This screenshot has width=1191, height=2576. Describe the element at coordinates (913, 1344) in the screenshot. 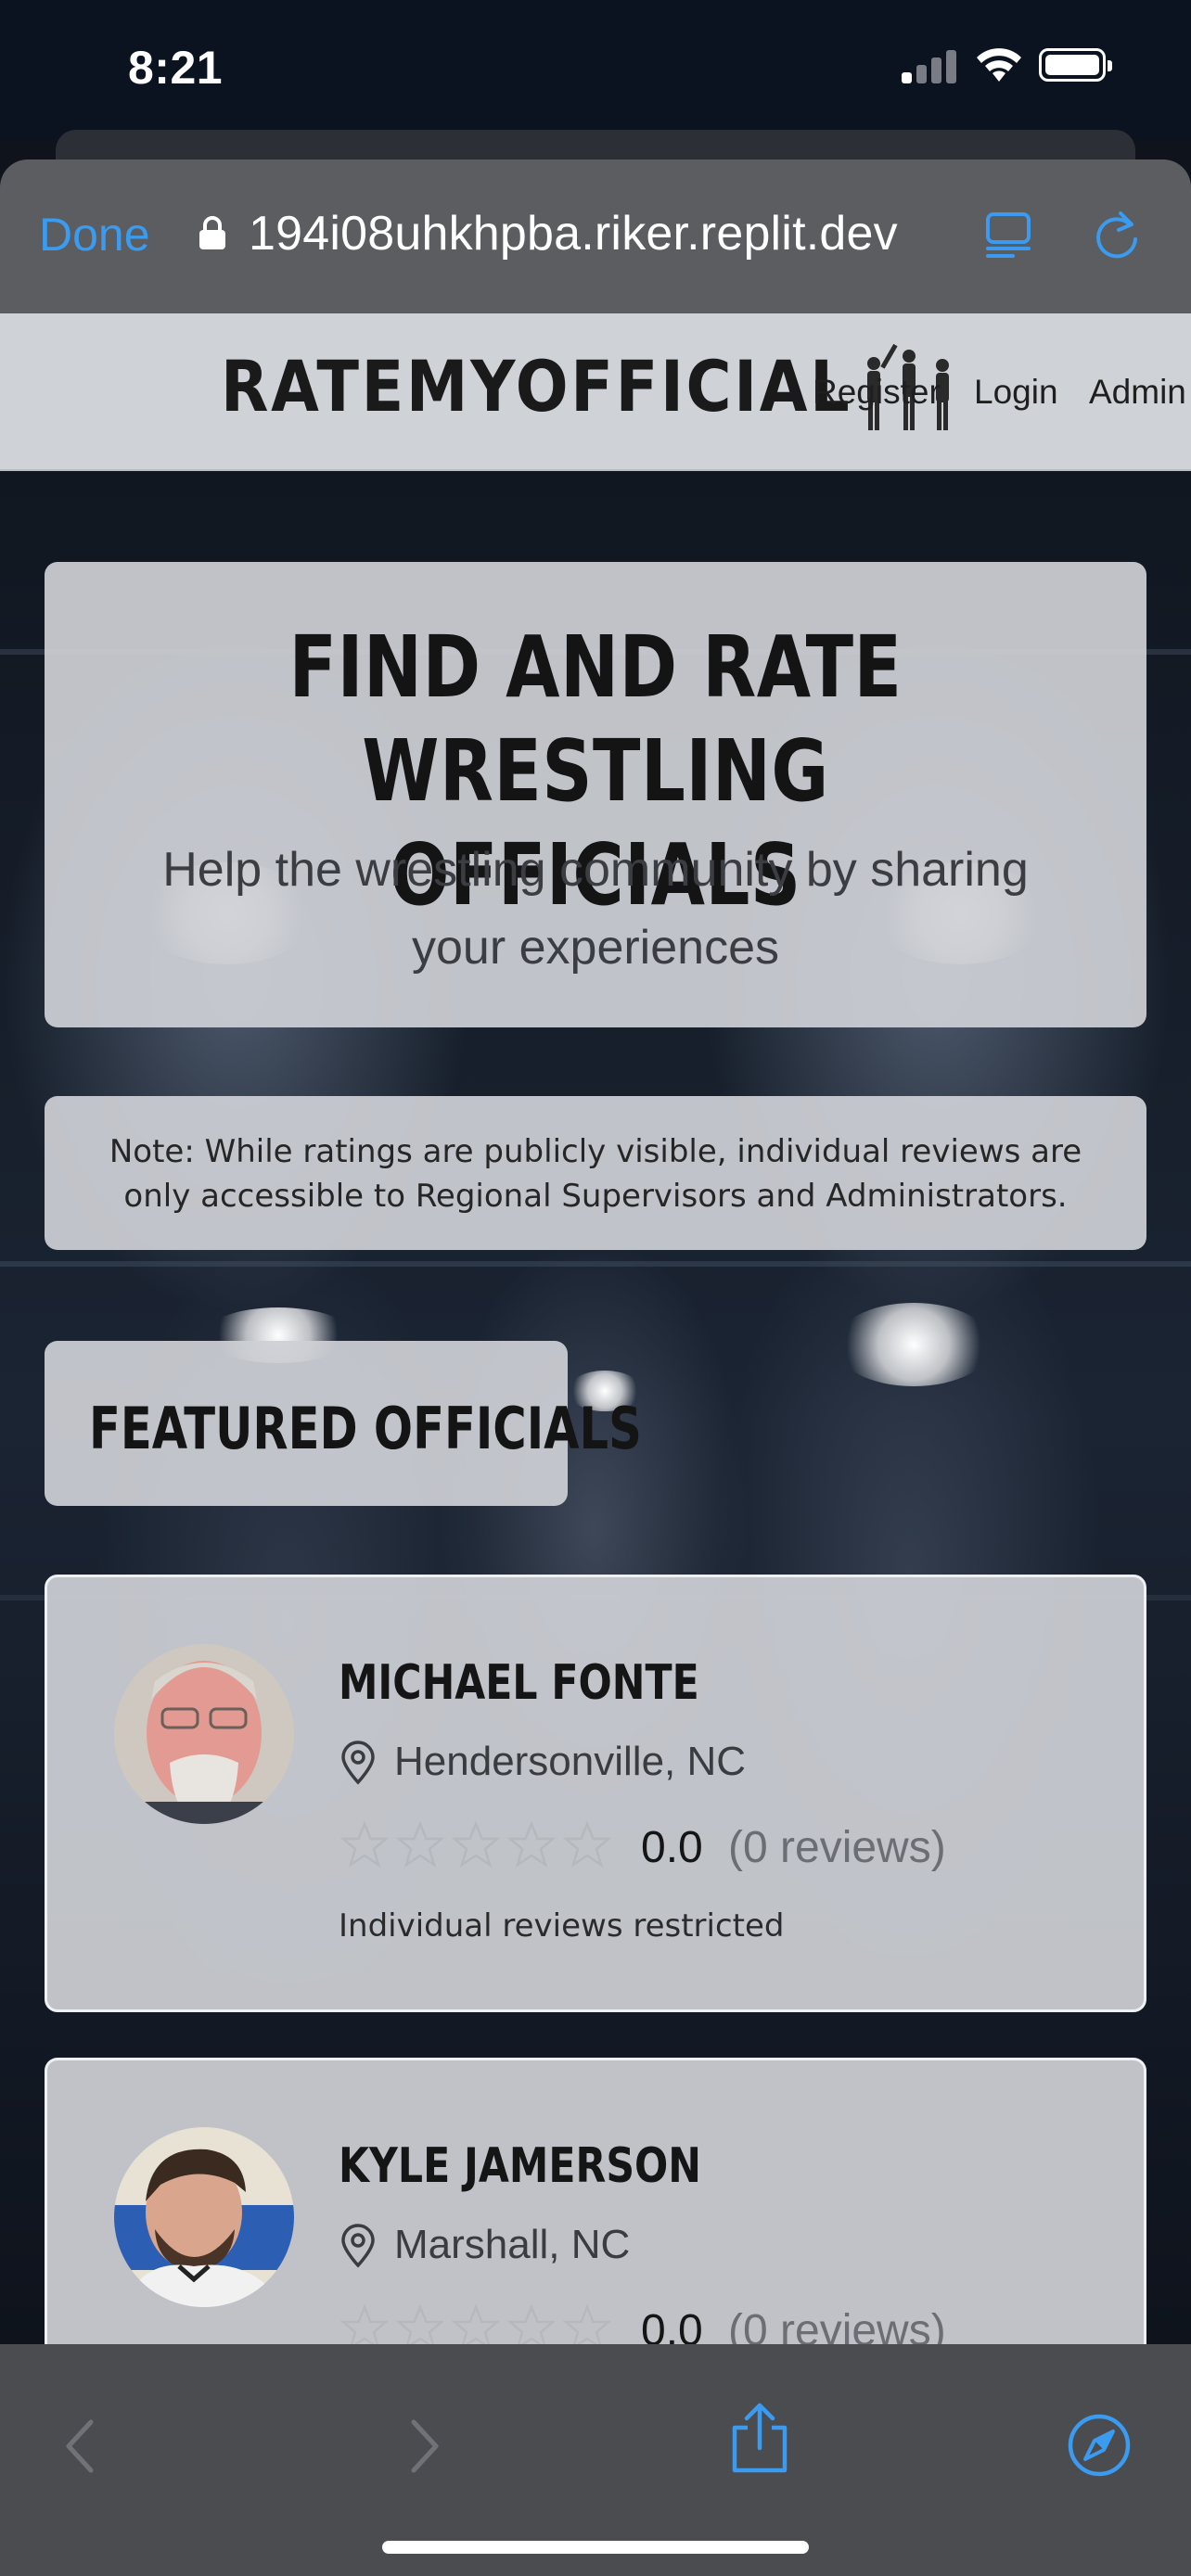

I see `stadium-light` at that location.